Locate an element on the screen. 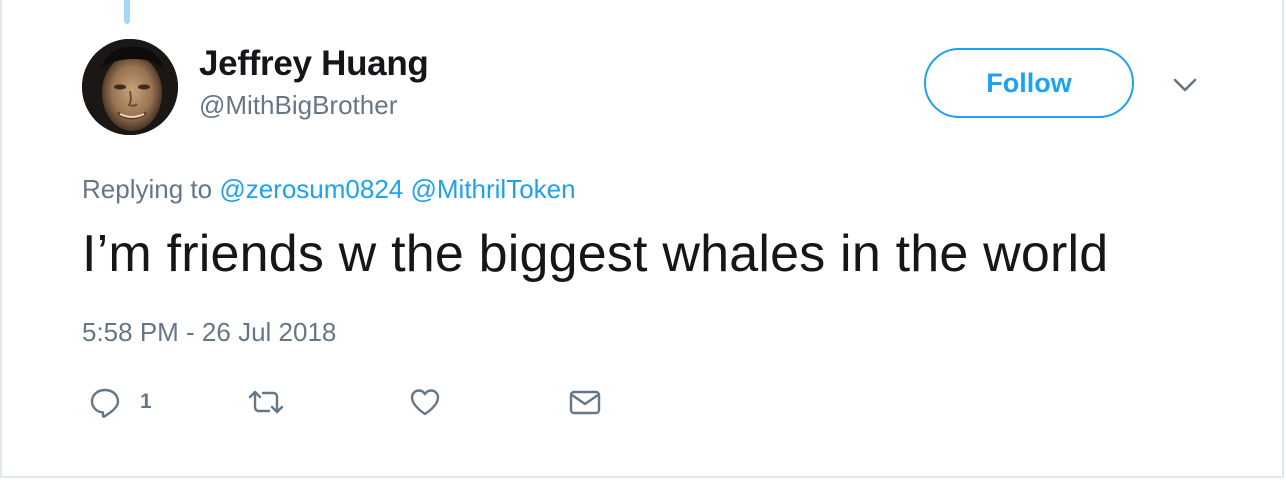 Image resolution: width=1286 pixels, height=480 pixels. retweet-icon is located at coordinates (266, 402).